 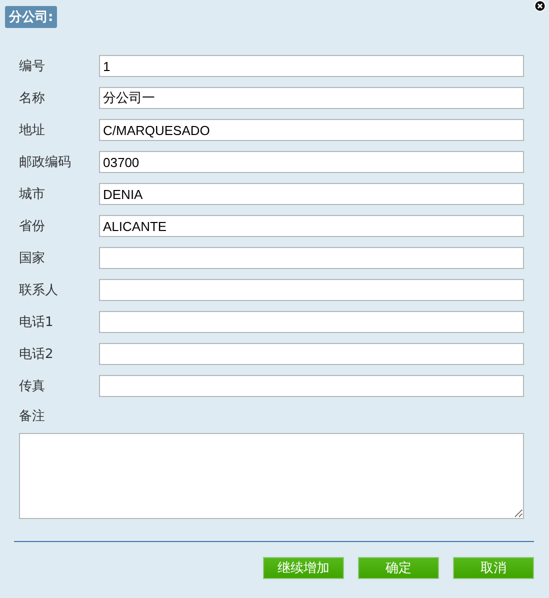 I want to click on dialog-title: 分公司:, so click(x=31, y=17).